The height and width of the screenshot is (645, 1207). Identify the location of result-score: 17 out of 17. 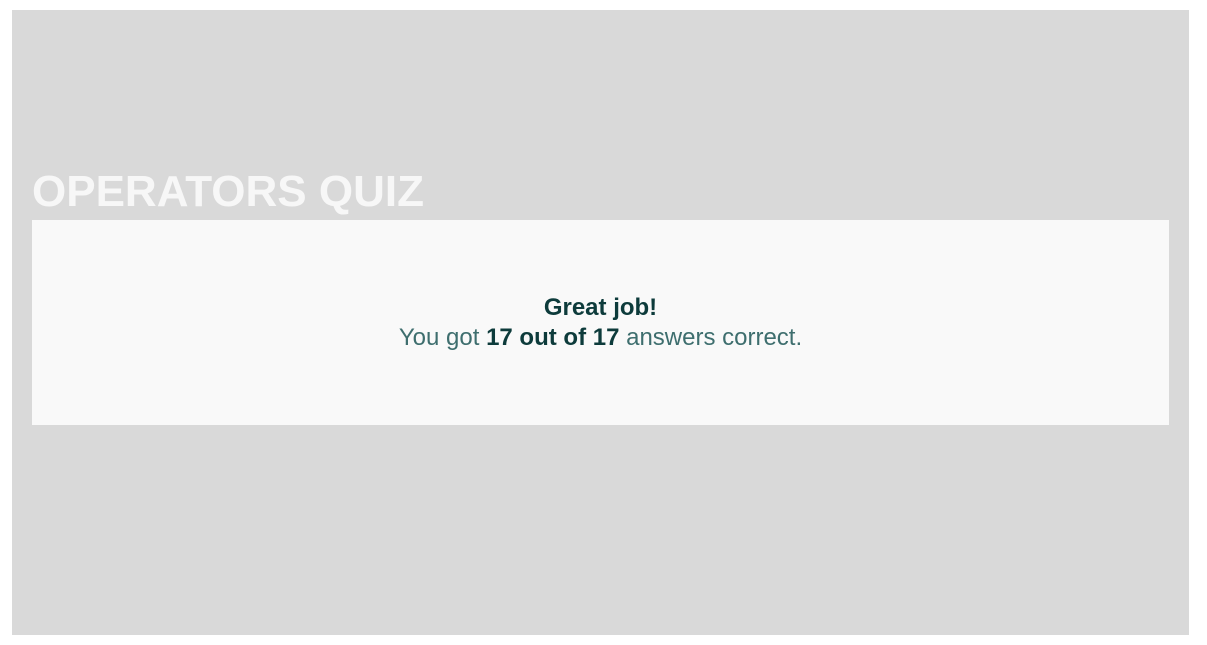
(553, 337).